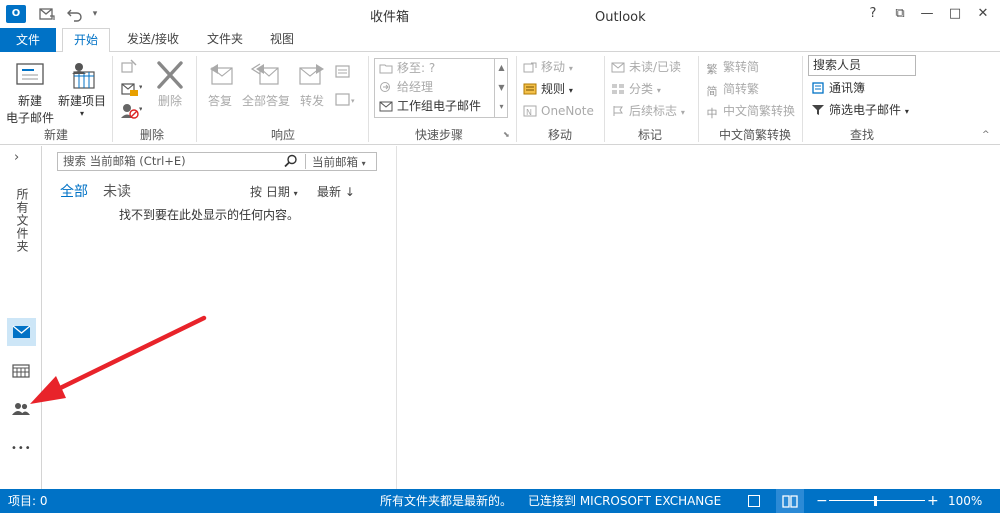 The width and height of the screenshot is (1000, 513). I want to click on rules-icon, so click(530, 90).